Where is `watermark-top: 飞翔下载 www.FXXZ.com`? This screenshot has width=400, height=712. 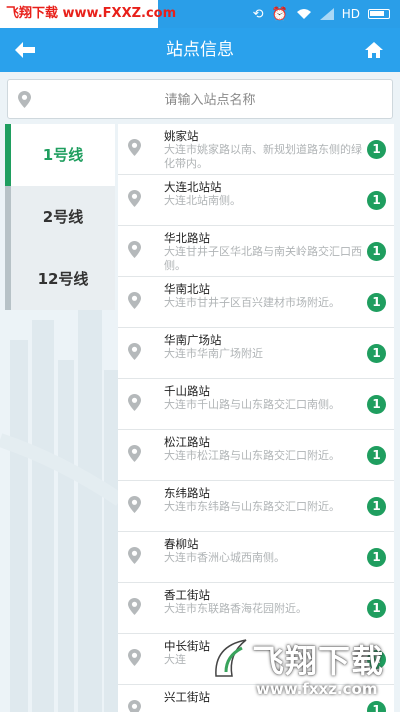 watermark-top: 飞翔下载 www.FXXZ.com is located at coordinates (88, 14).